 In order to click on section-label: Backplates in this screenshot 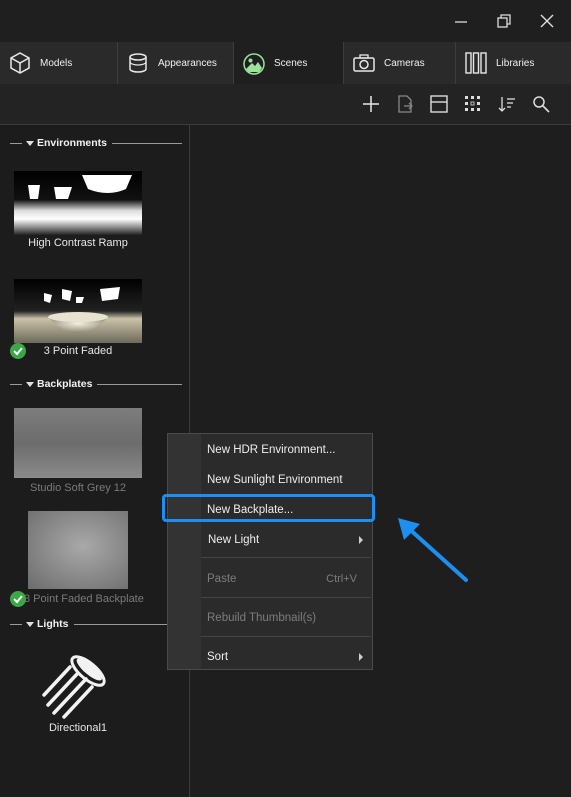, I will do `click(65, 384)`.